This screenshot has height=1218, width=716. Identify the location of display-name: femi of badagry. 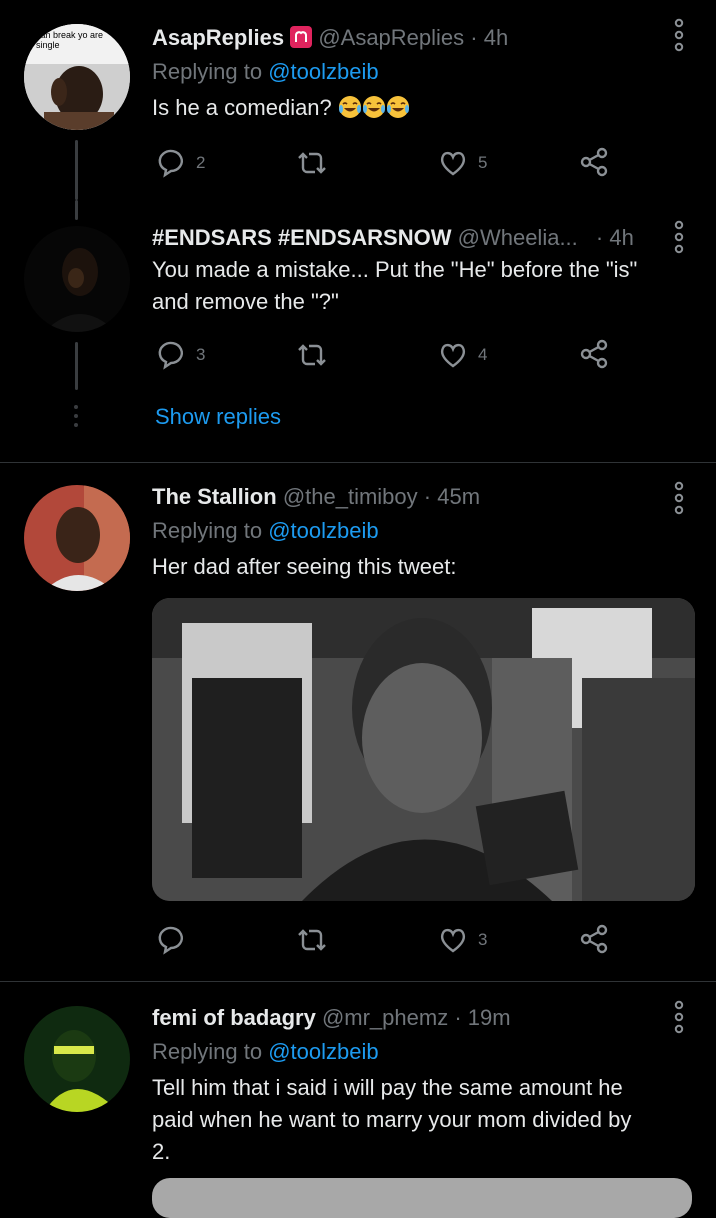
(234, 1017).